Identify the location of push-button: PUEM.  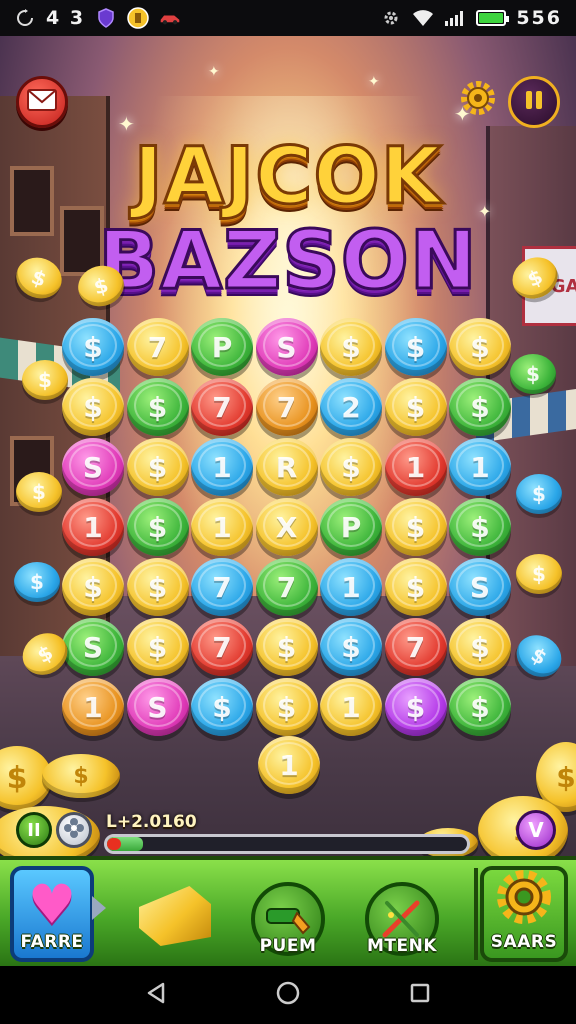
(288, 914).